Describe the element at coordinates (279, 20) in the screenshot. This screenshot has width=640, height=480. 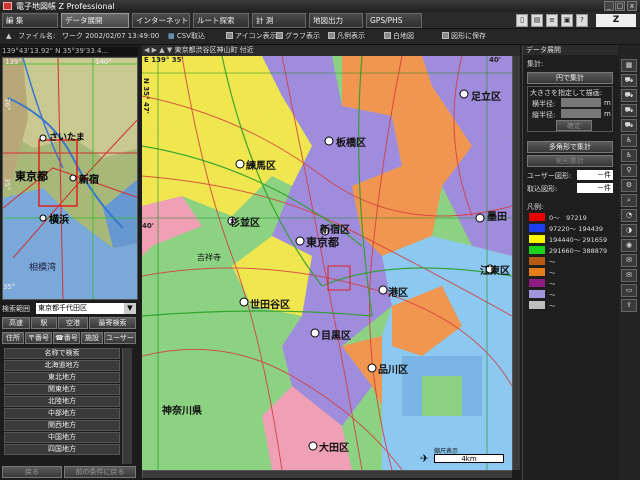
I see `tab-measure: 計 測` at that location.